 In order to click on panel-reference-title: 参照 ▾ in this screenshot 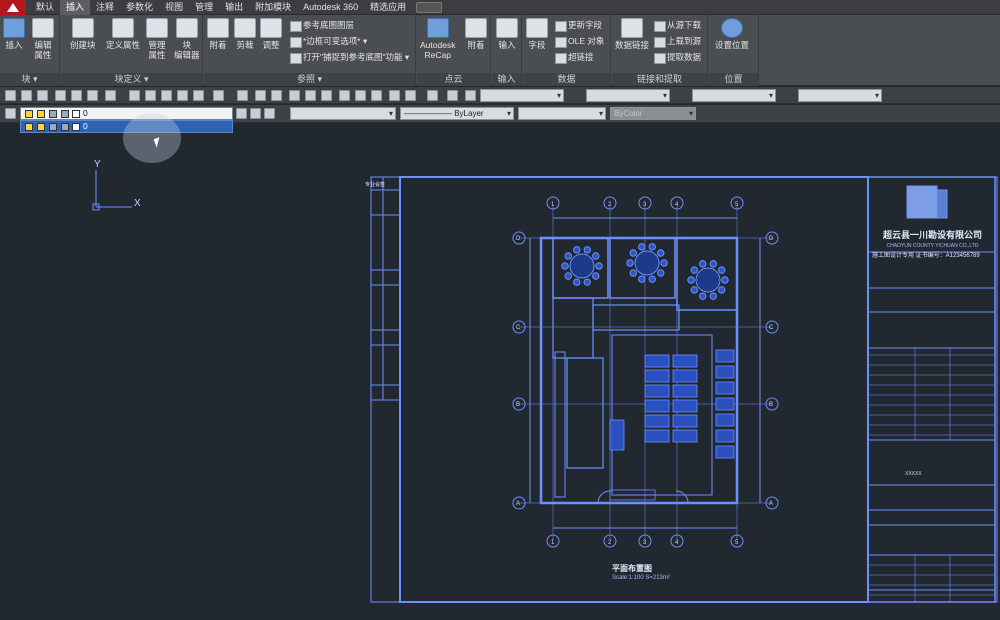, I will do `click(309, 79)`.